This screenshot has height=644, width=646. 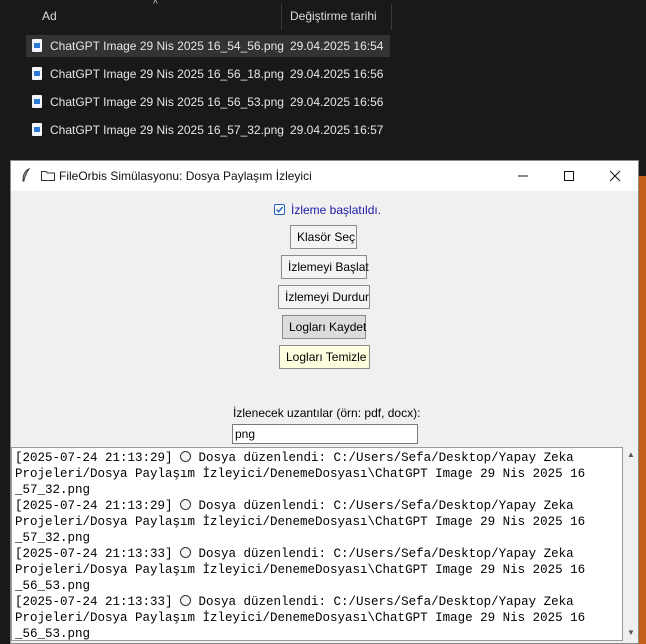 I want to click on minimize-icon, so click(x=523, y=176).